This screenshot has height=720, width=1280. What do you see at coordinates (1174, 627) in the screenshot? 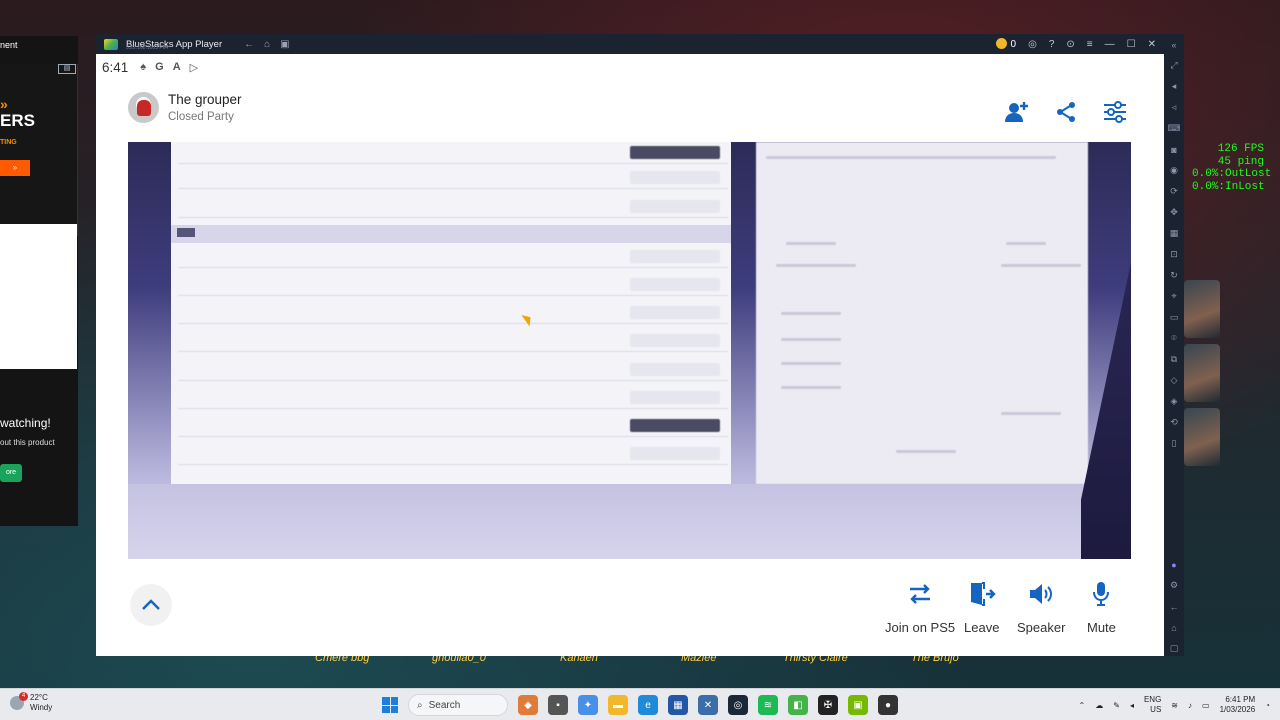
I see `android-home-icon: ⌂` at bounding box center [1174, 627].